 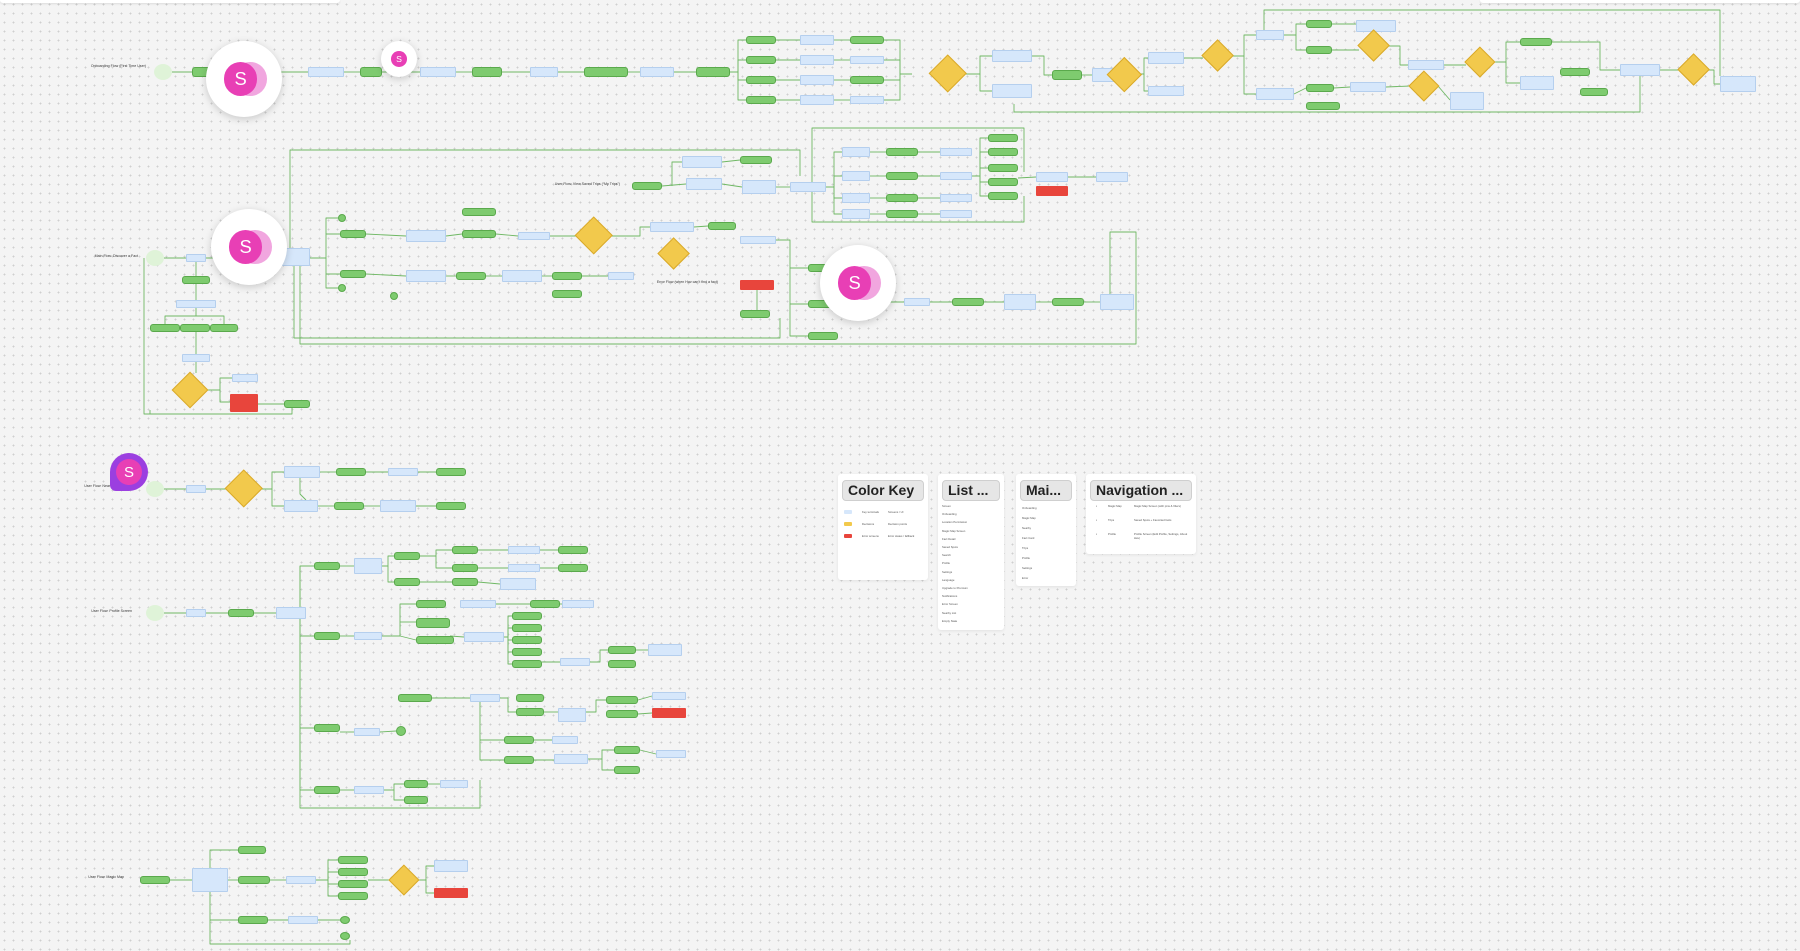 I want to click on trips-error, so click(x=1052, y=191).